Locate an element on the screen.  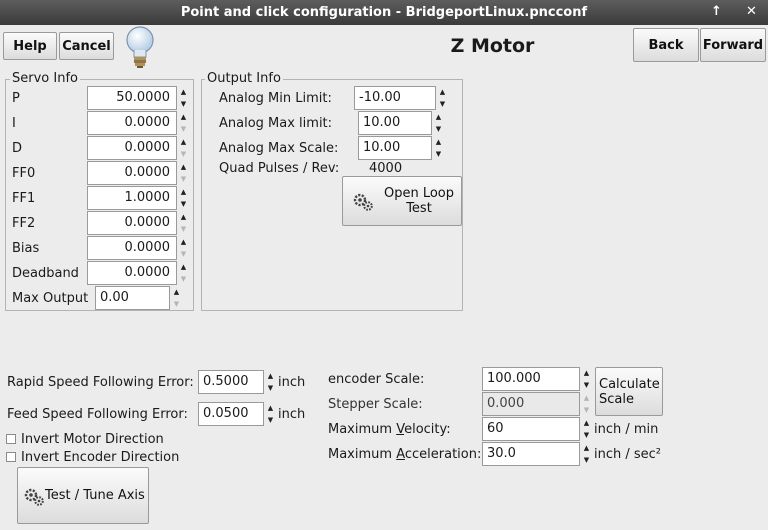
lightbulb-icon is located at coordinates (141, 47).